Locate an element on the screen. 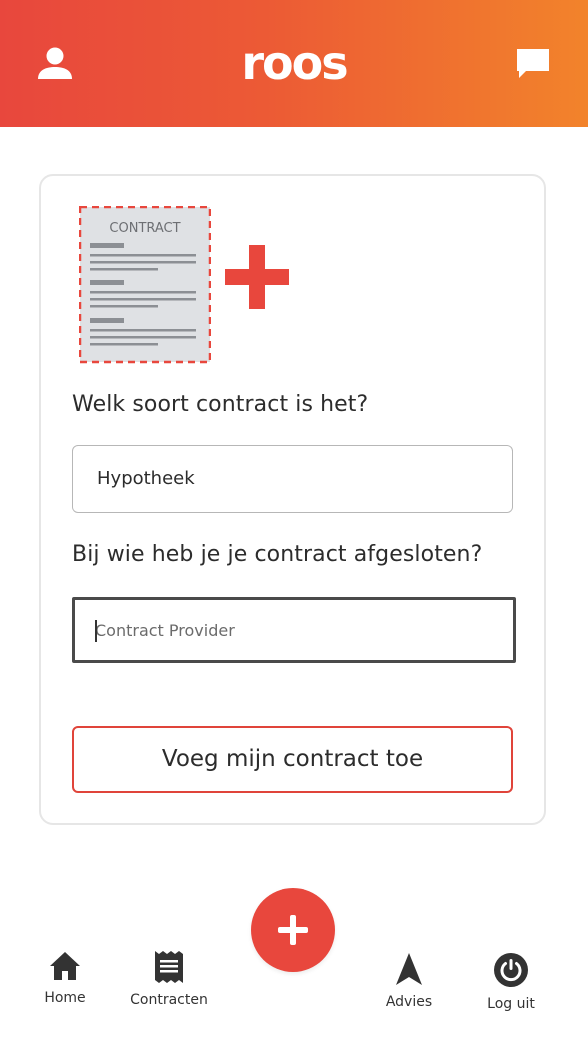 Image resolution: width=588 pixels, height=1042 pixels. contract-type-question: Welk soort contract is het? is located at coordinates (220, 404).